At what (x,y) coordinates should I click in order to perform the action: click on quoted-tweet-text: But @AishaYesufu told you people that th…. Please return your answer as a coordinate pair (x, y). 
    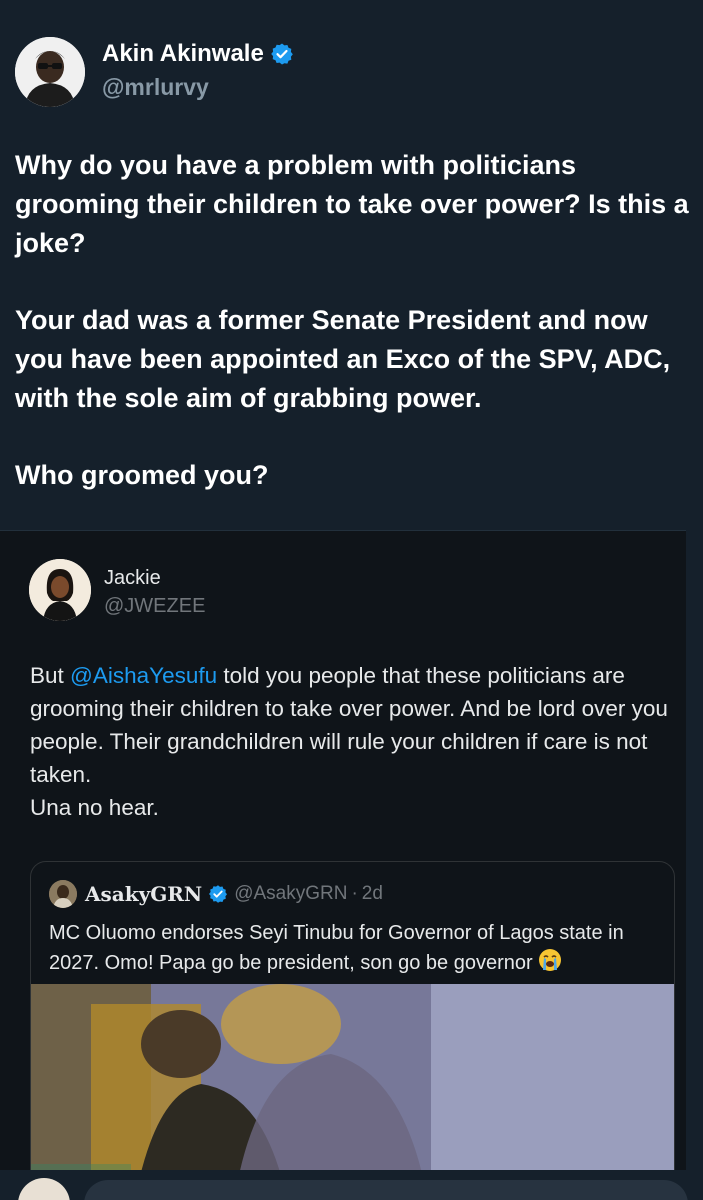
    Looking at the image, I should click on (355, 741).